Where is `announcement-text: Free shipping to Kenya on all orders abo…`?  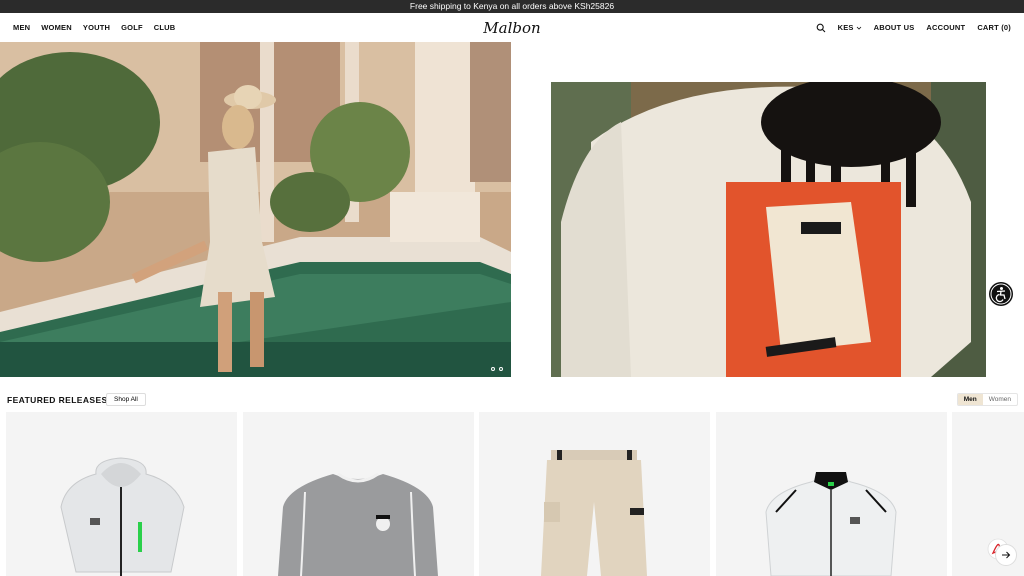
announcement-text: Free shipping to Kenya on all orders abo… is located at coordinates (512, 6).